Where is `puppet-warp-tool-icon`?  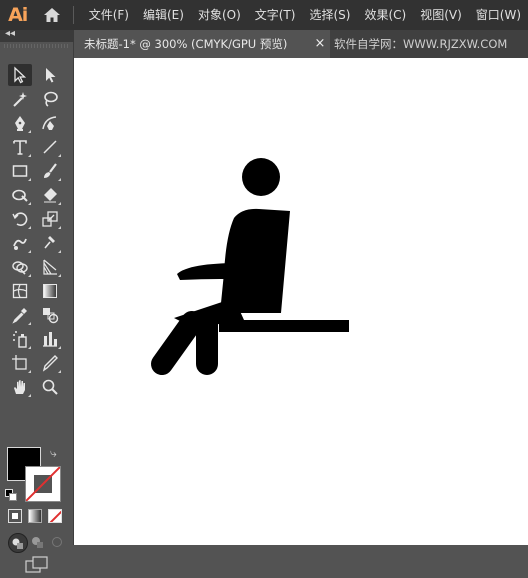
puppet-warp-tool-icon is located at coordinates (50, 243).